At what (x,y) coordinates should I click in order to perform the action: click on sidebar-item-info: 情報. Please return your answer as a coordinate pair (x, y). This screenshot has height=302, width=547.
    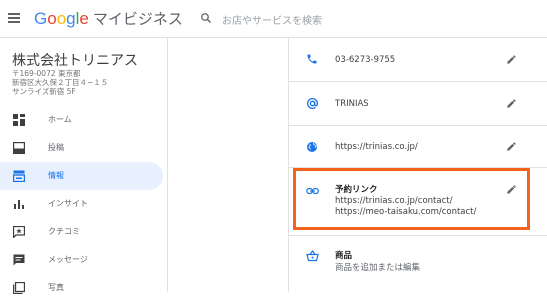
    Looking at the image, I should click on (81, 176).